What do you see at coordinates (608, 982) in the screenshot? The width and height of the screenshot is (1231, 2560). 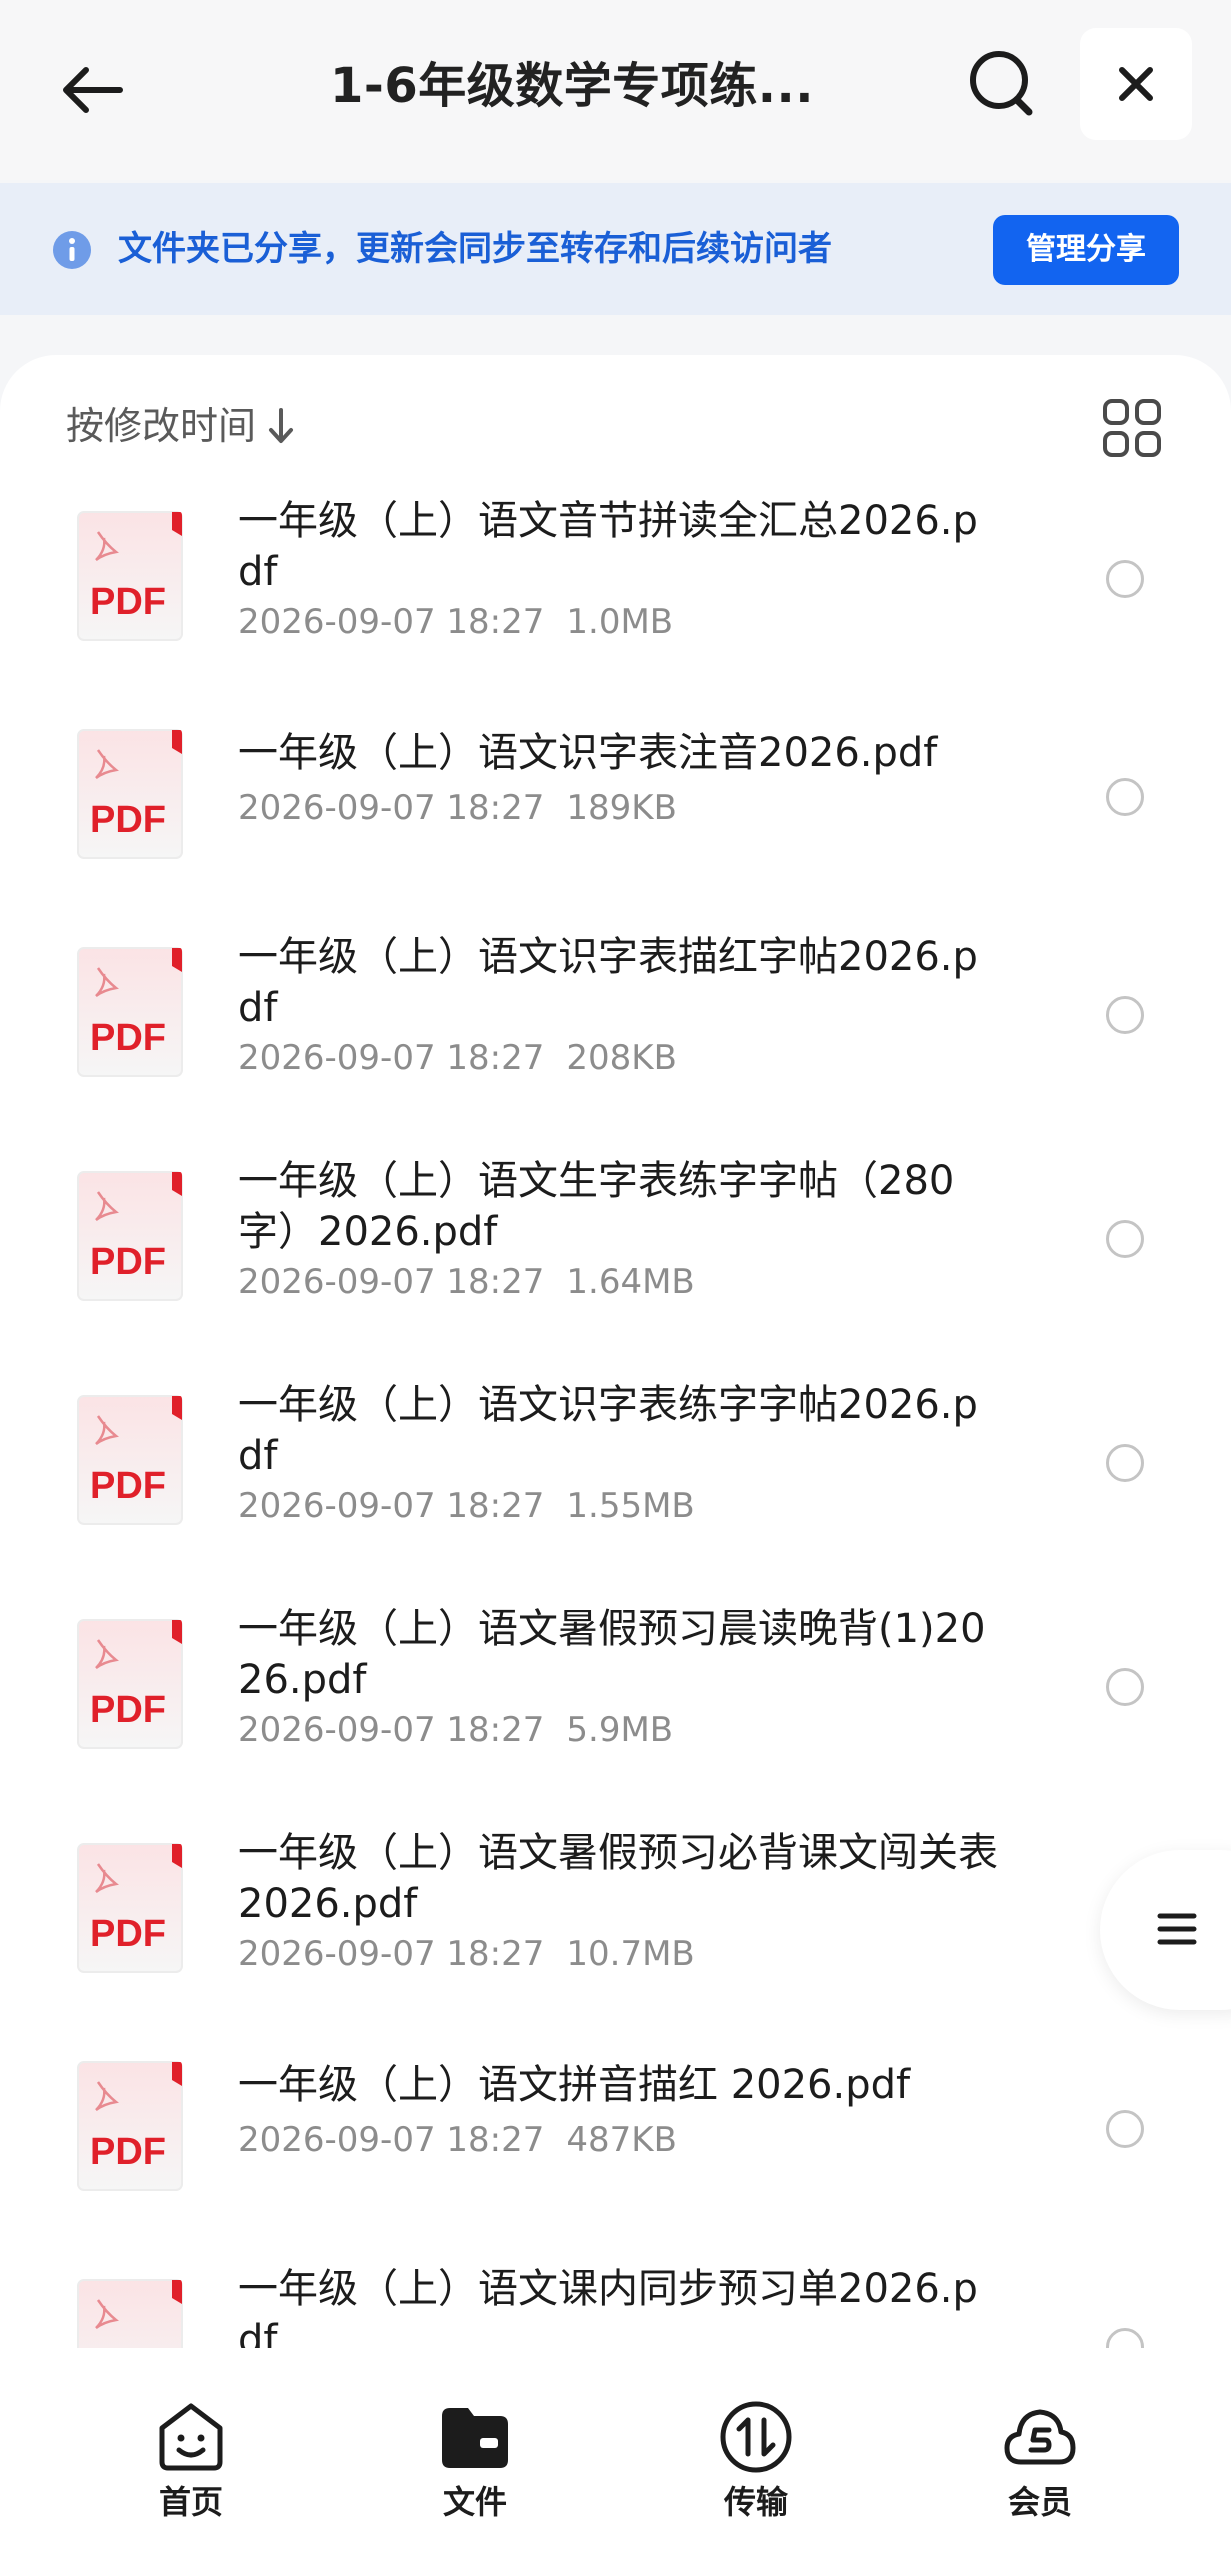 I see `file-name: 一年级（上）语文识字表描红字帖2026.pdf` at bounding box center [608, 982].